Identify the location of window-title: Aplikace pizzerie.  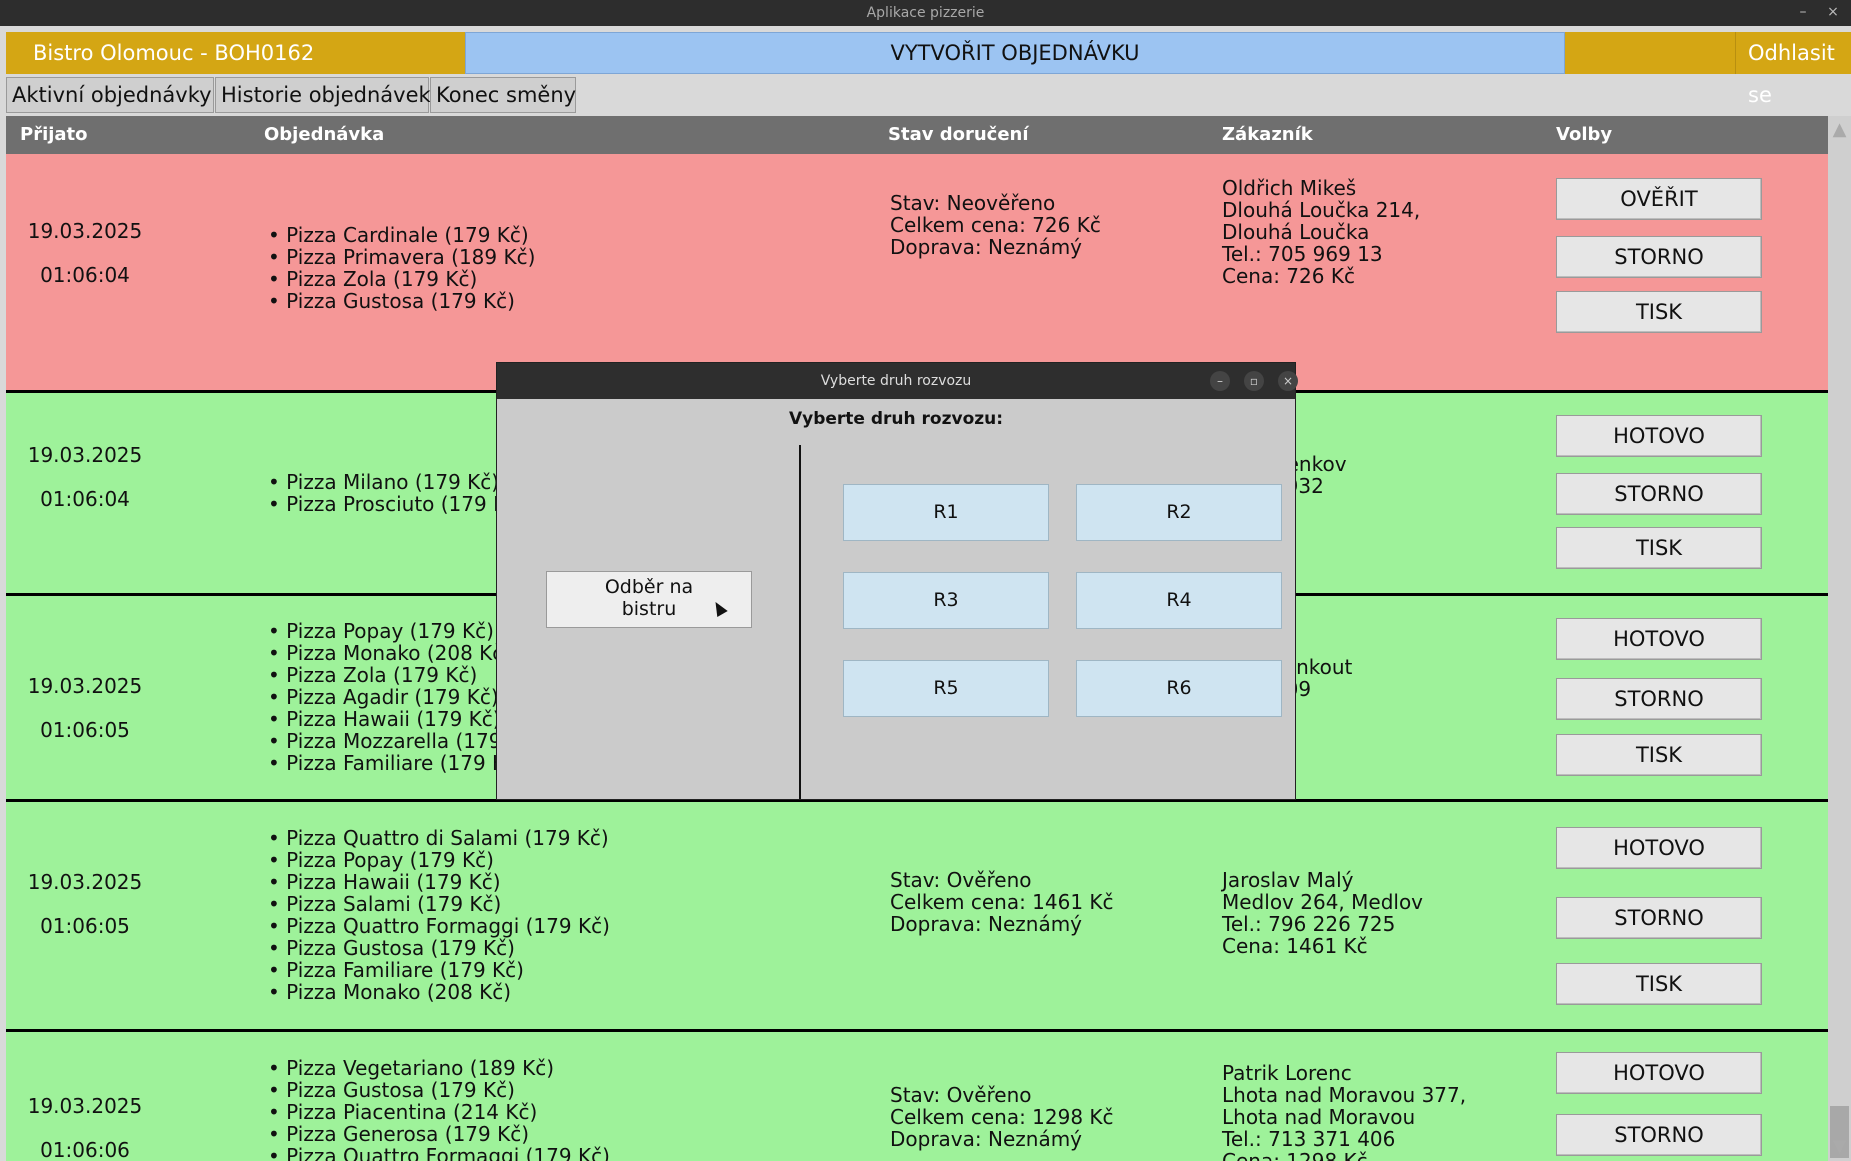
(925, 13).